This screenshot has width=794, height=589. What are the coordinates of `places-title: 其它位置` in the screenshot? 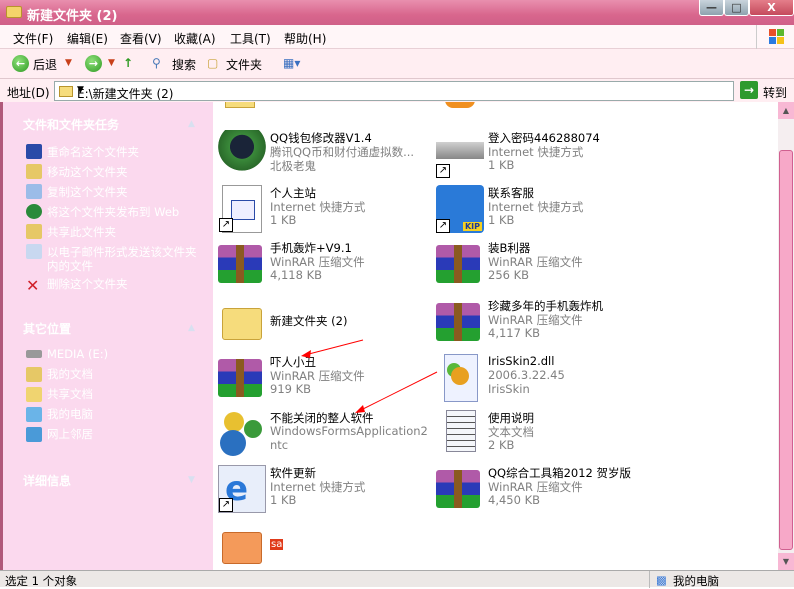 It's located at (47, 328).